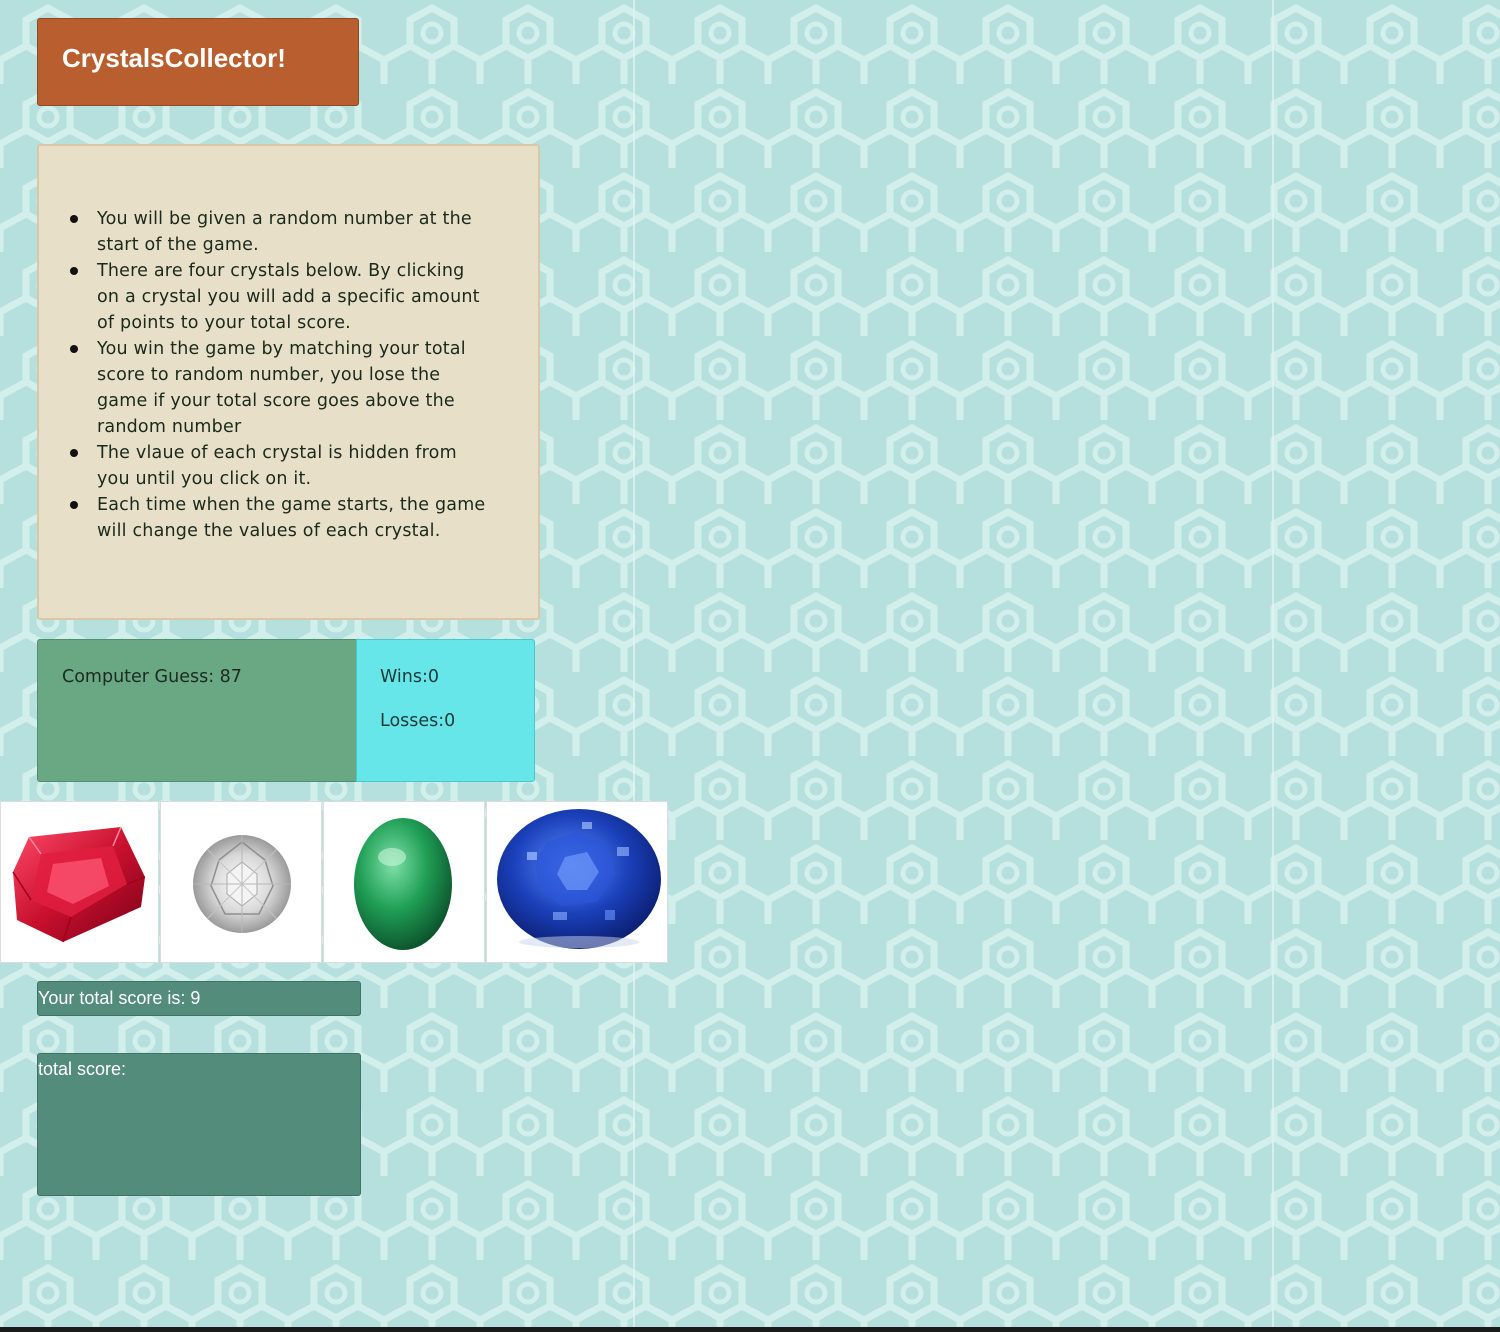 This screenshot has height=1332, width=1500. I want to click on crystal-ruby-button, so click(79, 882).